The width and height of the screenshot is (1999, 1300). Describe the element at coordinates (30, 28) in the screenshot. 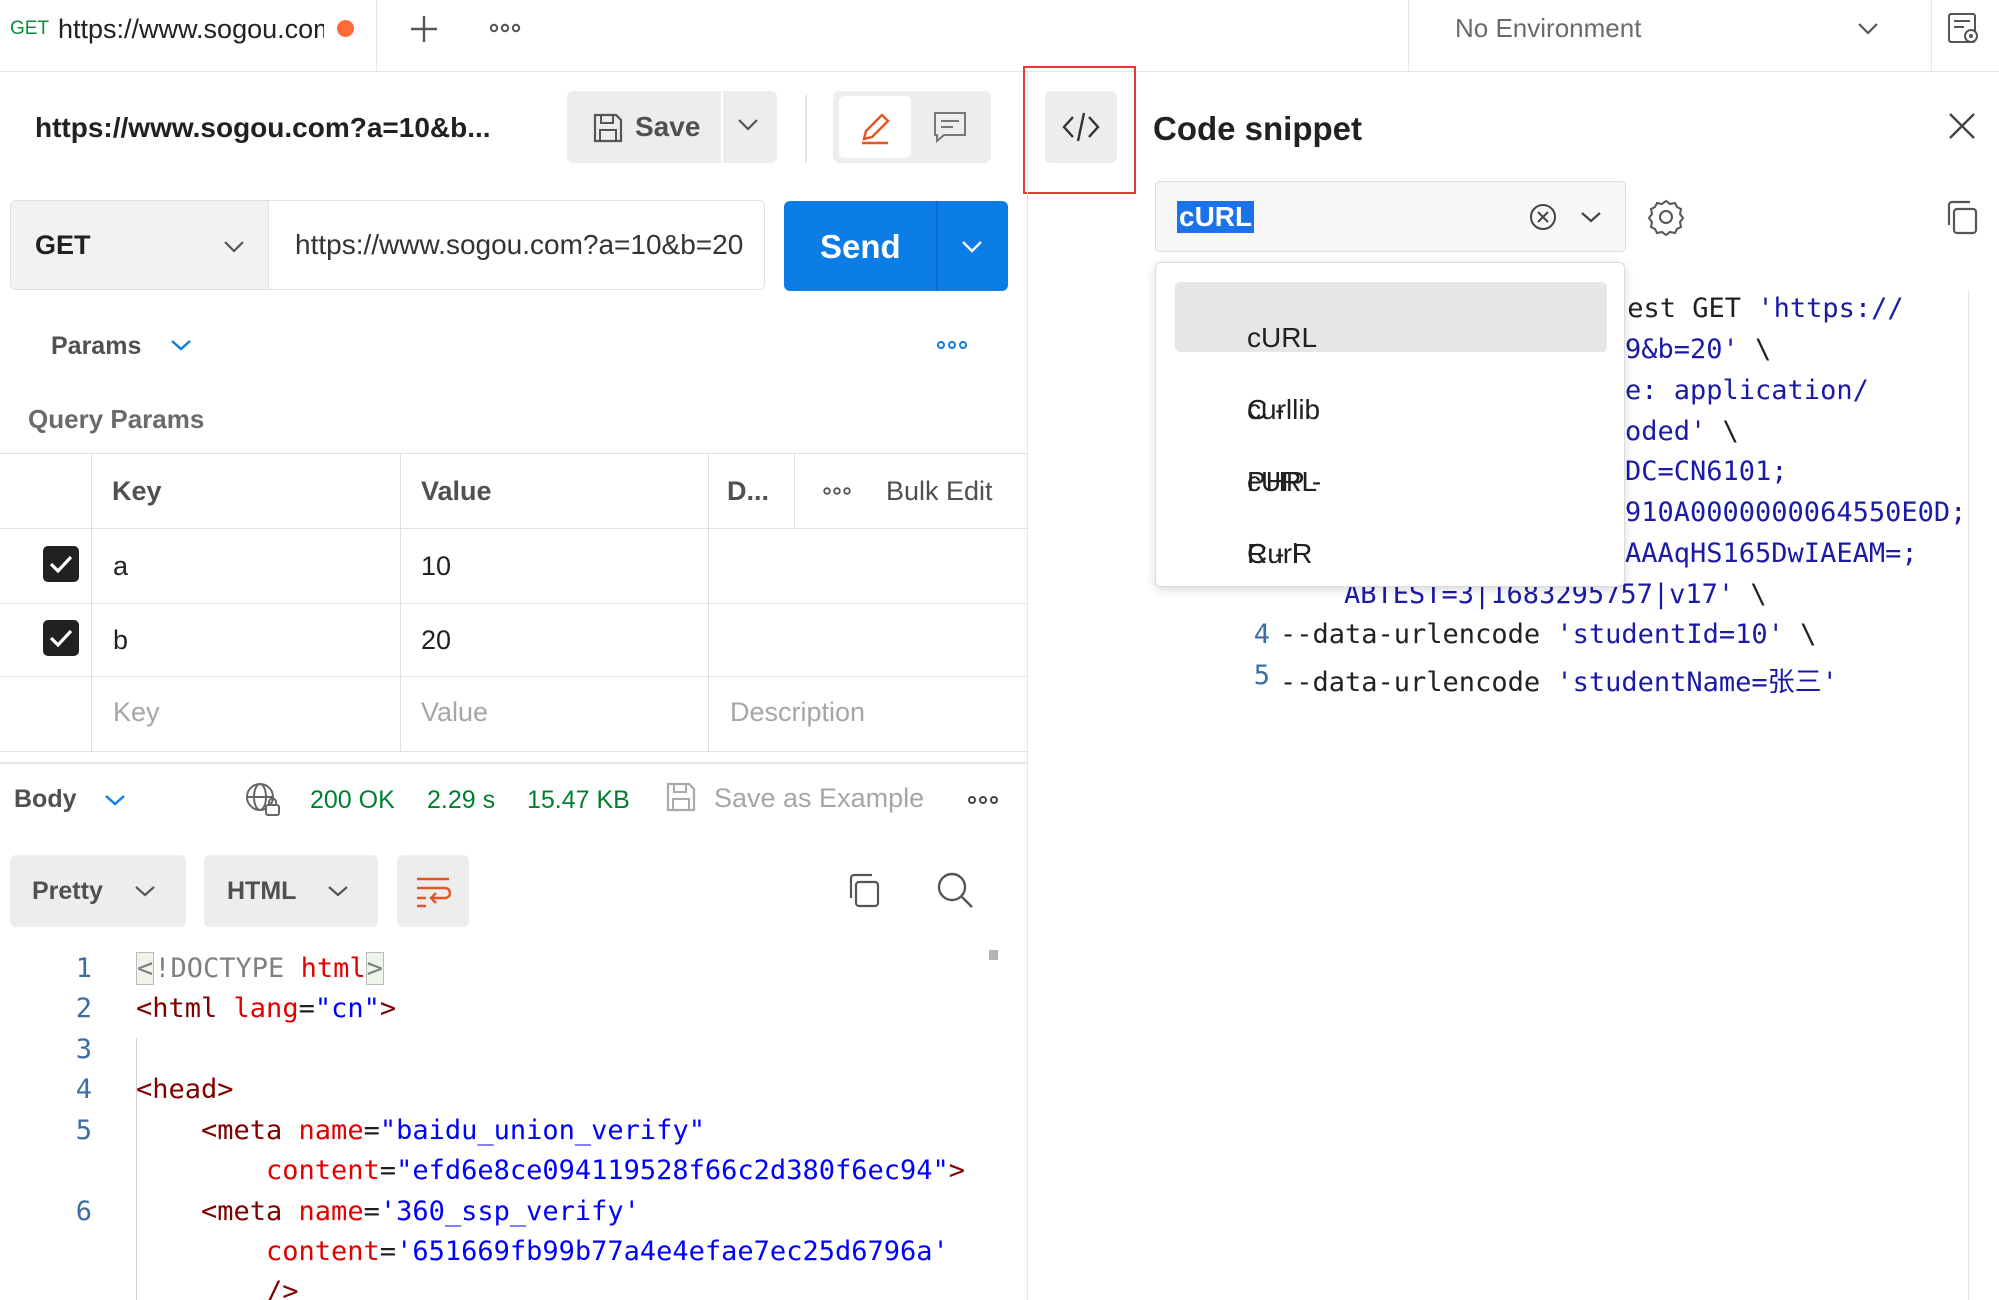

I see `tab-method: GET` at that location.